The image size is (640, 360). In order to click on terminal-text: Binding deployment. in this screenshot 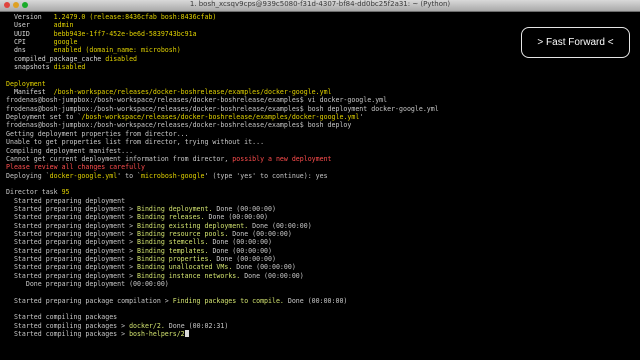, I will do `click(175, 208)`.